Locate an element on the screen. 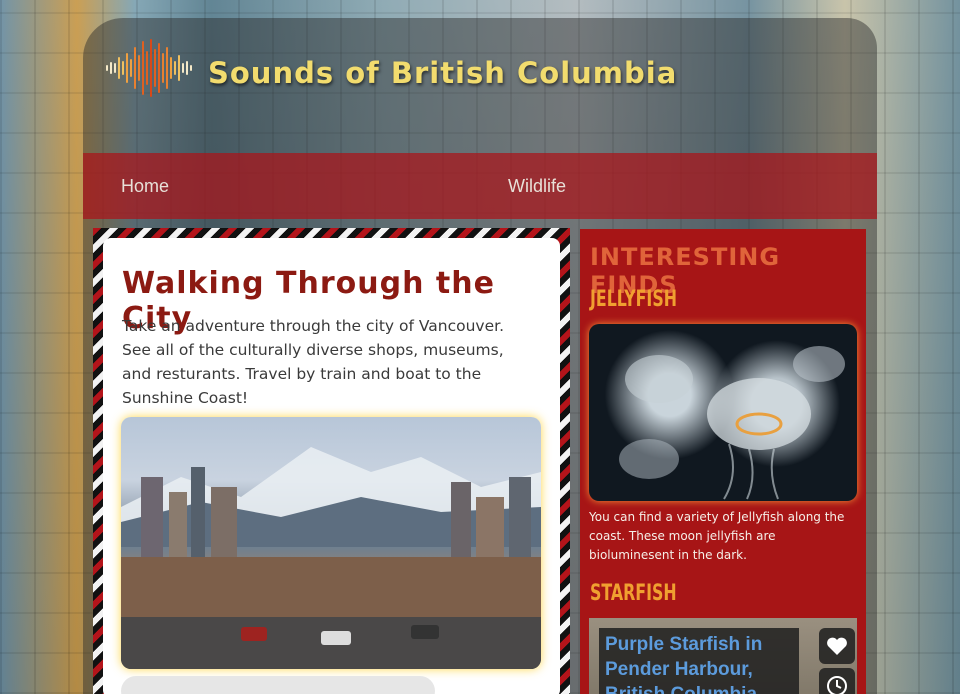 This screenshot has height=694, width=960. jellyfish-photo is located at coordinates (723, 412).